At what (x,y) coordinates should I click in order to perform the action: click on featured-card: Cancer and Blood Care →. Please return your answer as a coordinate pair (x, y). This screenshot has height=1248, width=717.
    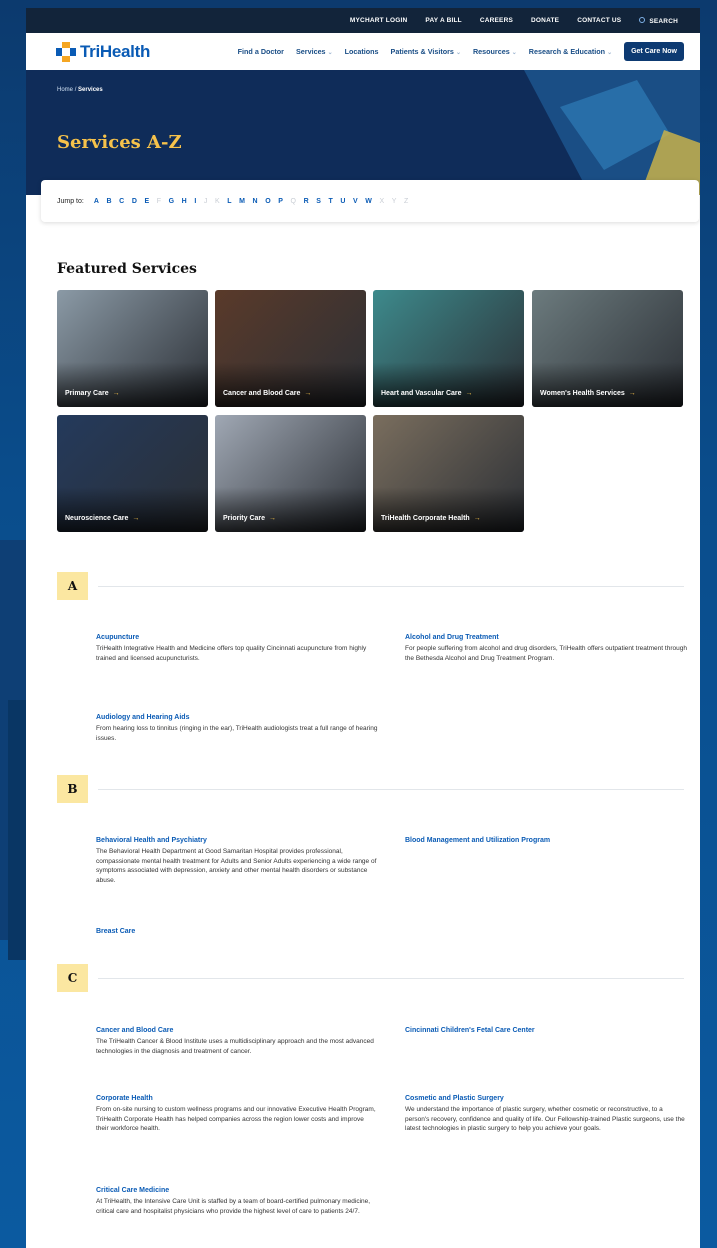
    Looking at the image, I should click on (290, 348).